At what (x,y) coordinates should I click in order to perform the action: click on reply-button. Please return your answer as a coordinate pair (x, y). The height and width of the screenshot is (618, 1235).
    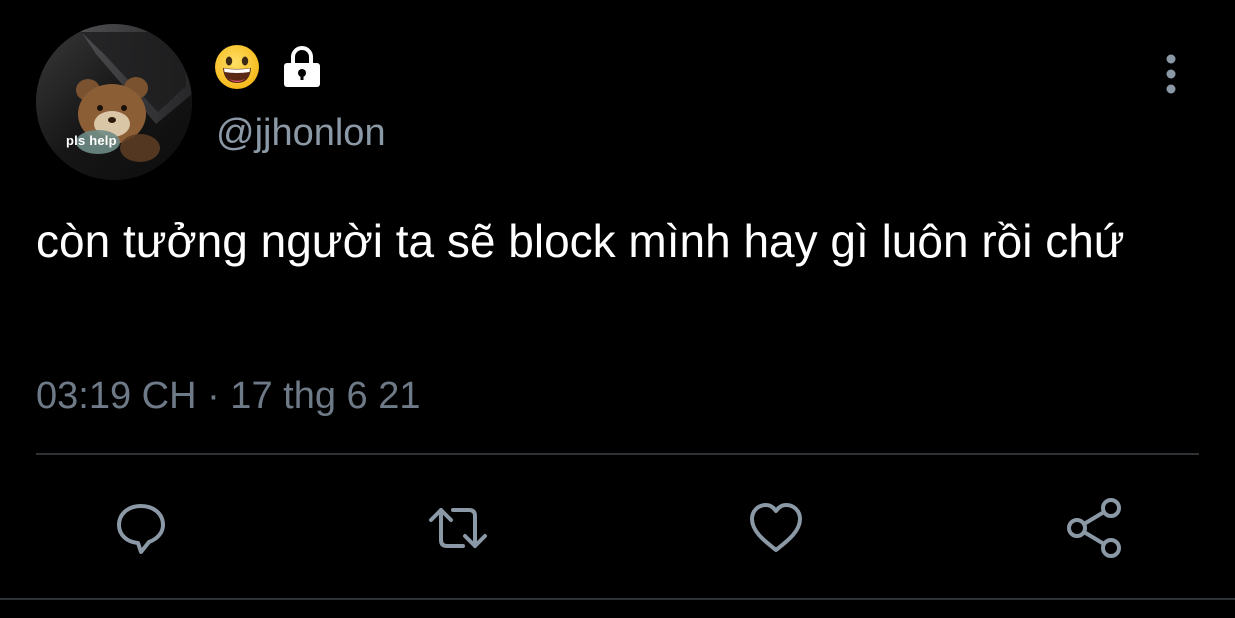
    Looking at the image, I should click on (141, 528).